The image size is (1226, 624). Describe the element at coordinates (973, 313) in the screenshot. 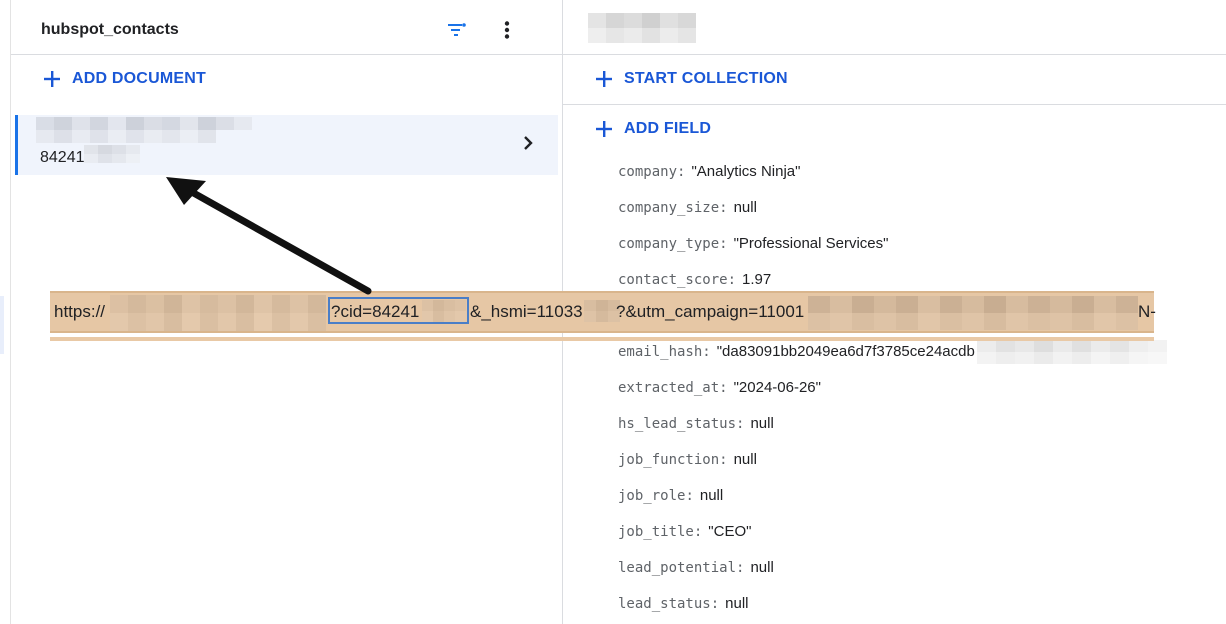

I see `url-campaign-redacted` at that location.